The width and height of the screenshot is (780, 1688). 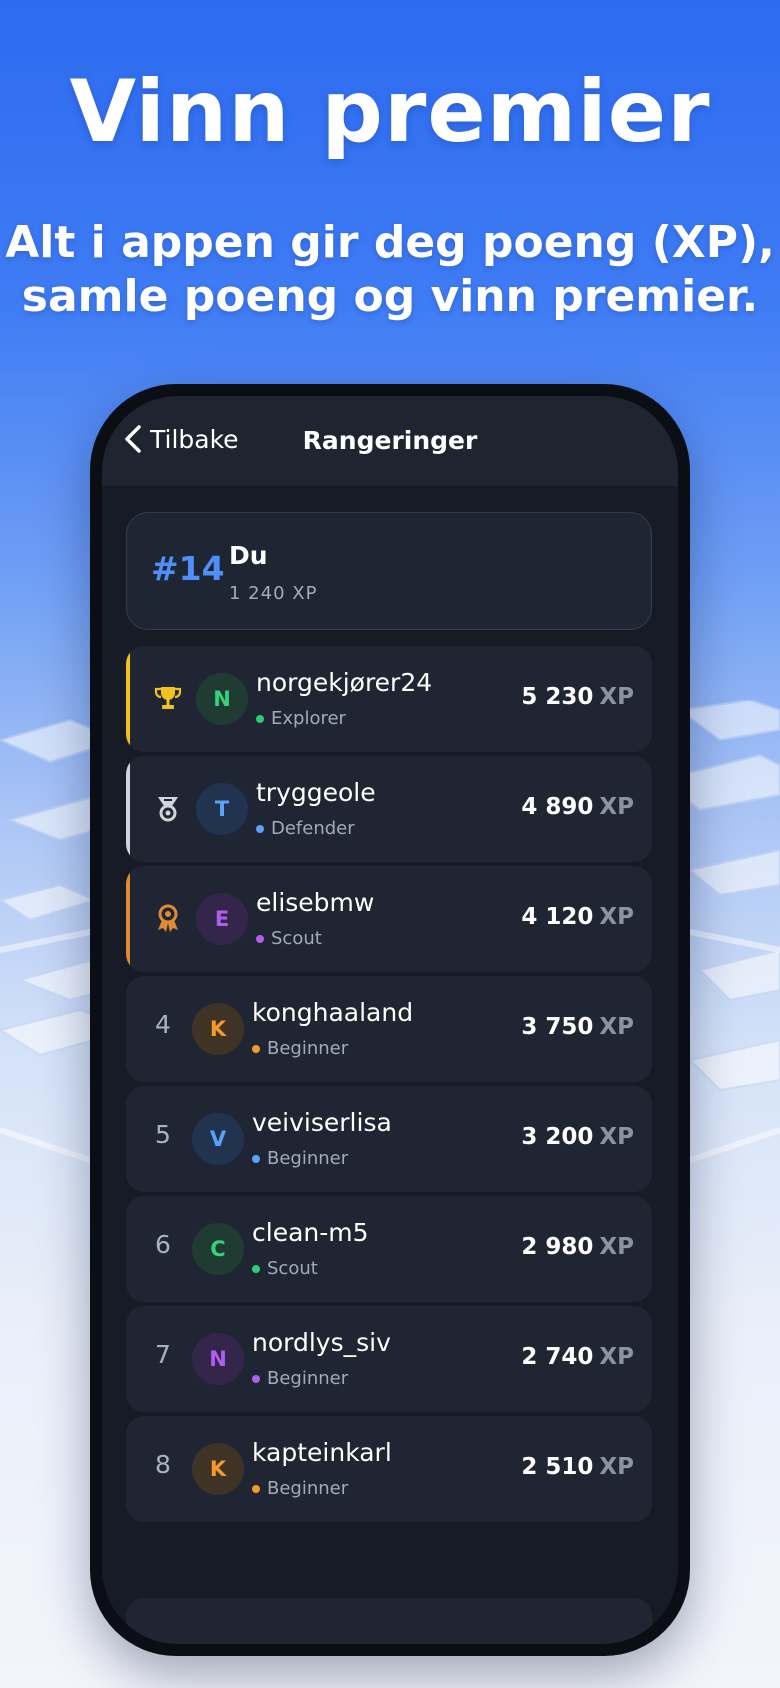 I want to click on rank-number: 8, so click(x=163, y=1464).